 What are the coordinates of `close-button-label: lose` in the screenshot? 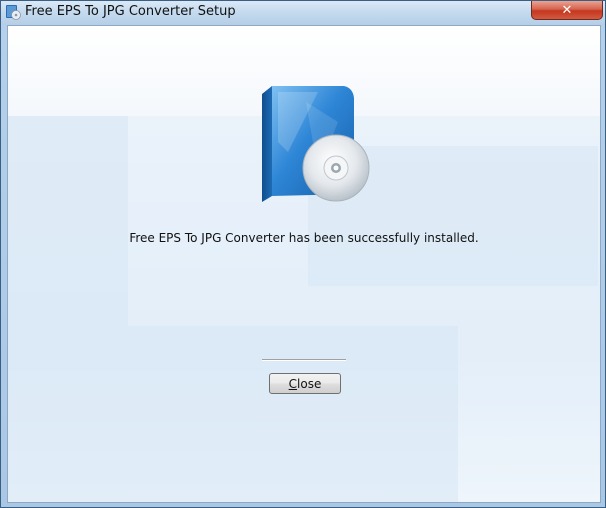 It's located at (309, 383).